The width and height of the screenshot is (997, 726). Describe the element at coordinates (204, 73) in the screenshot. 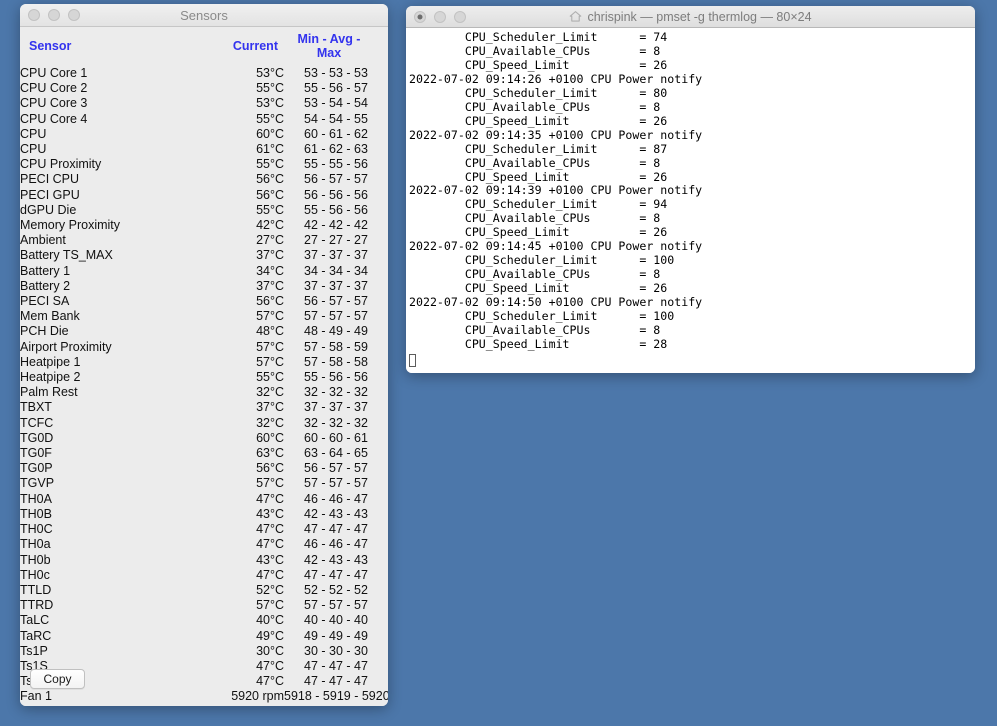

I see `table-row: CPU Core 1 53°C 53 - 53 - 53` at that location.